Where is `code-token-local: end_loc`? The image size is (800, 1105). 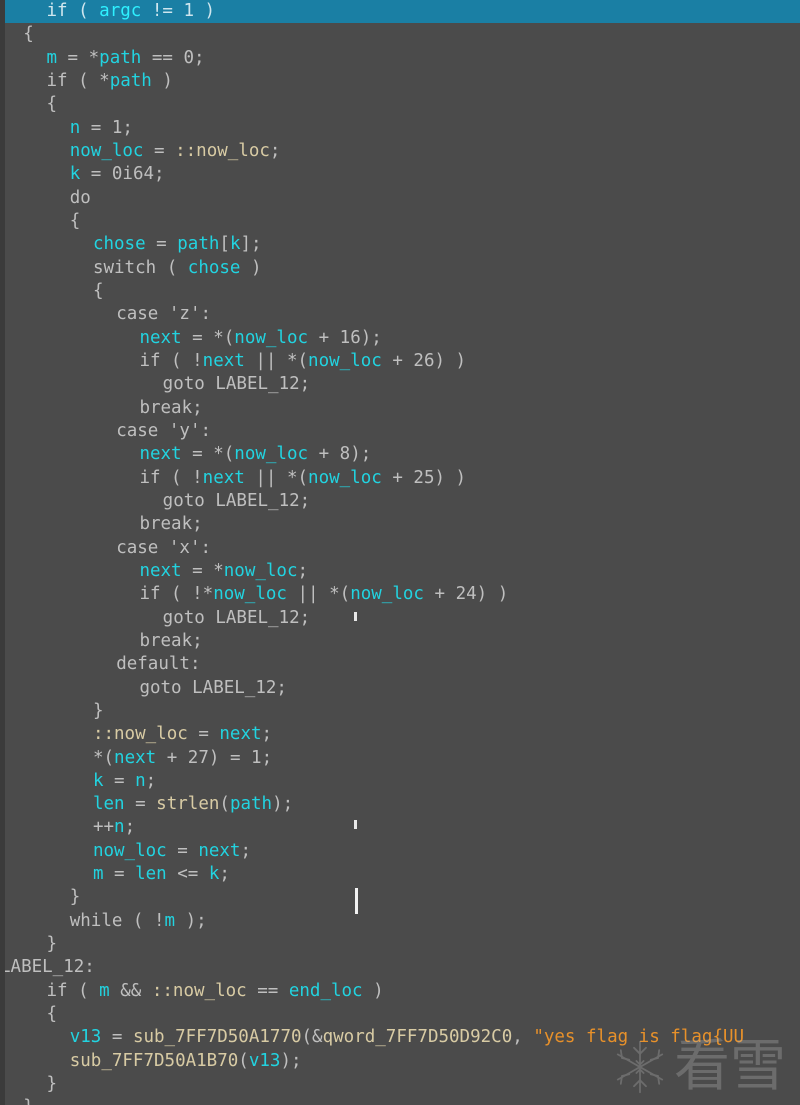
code-token-local: end_loc is located at coordinates (326, 991).